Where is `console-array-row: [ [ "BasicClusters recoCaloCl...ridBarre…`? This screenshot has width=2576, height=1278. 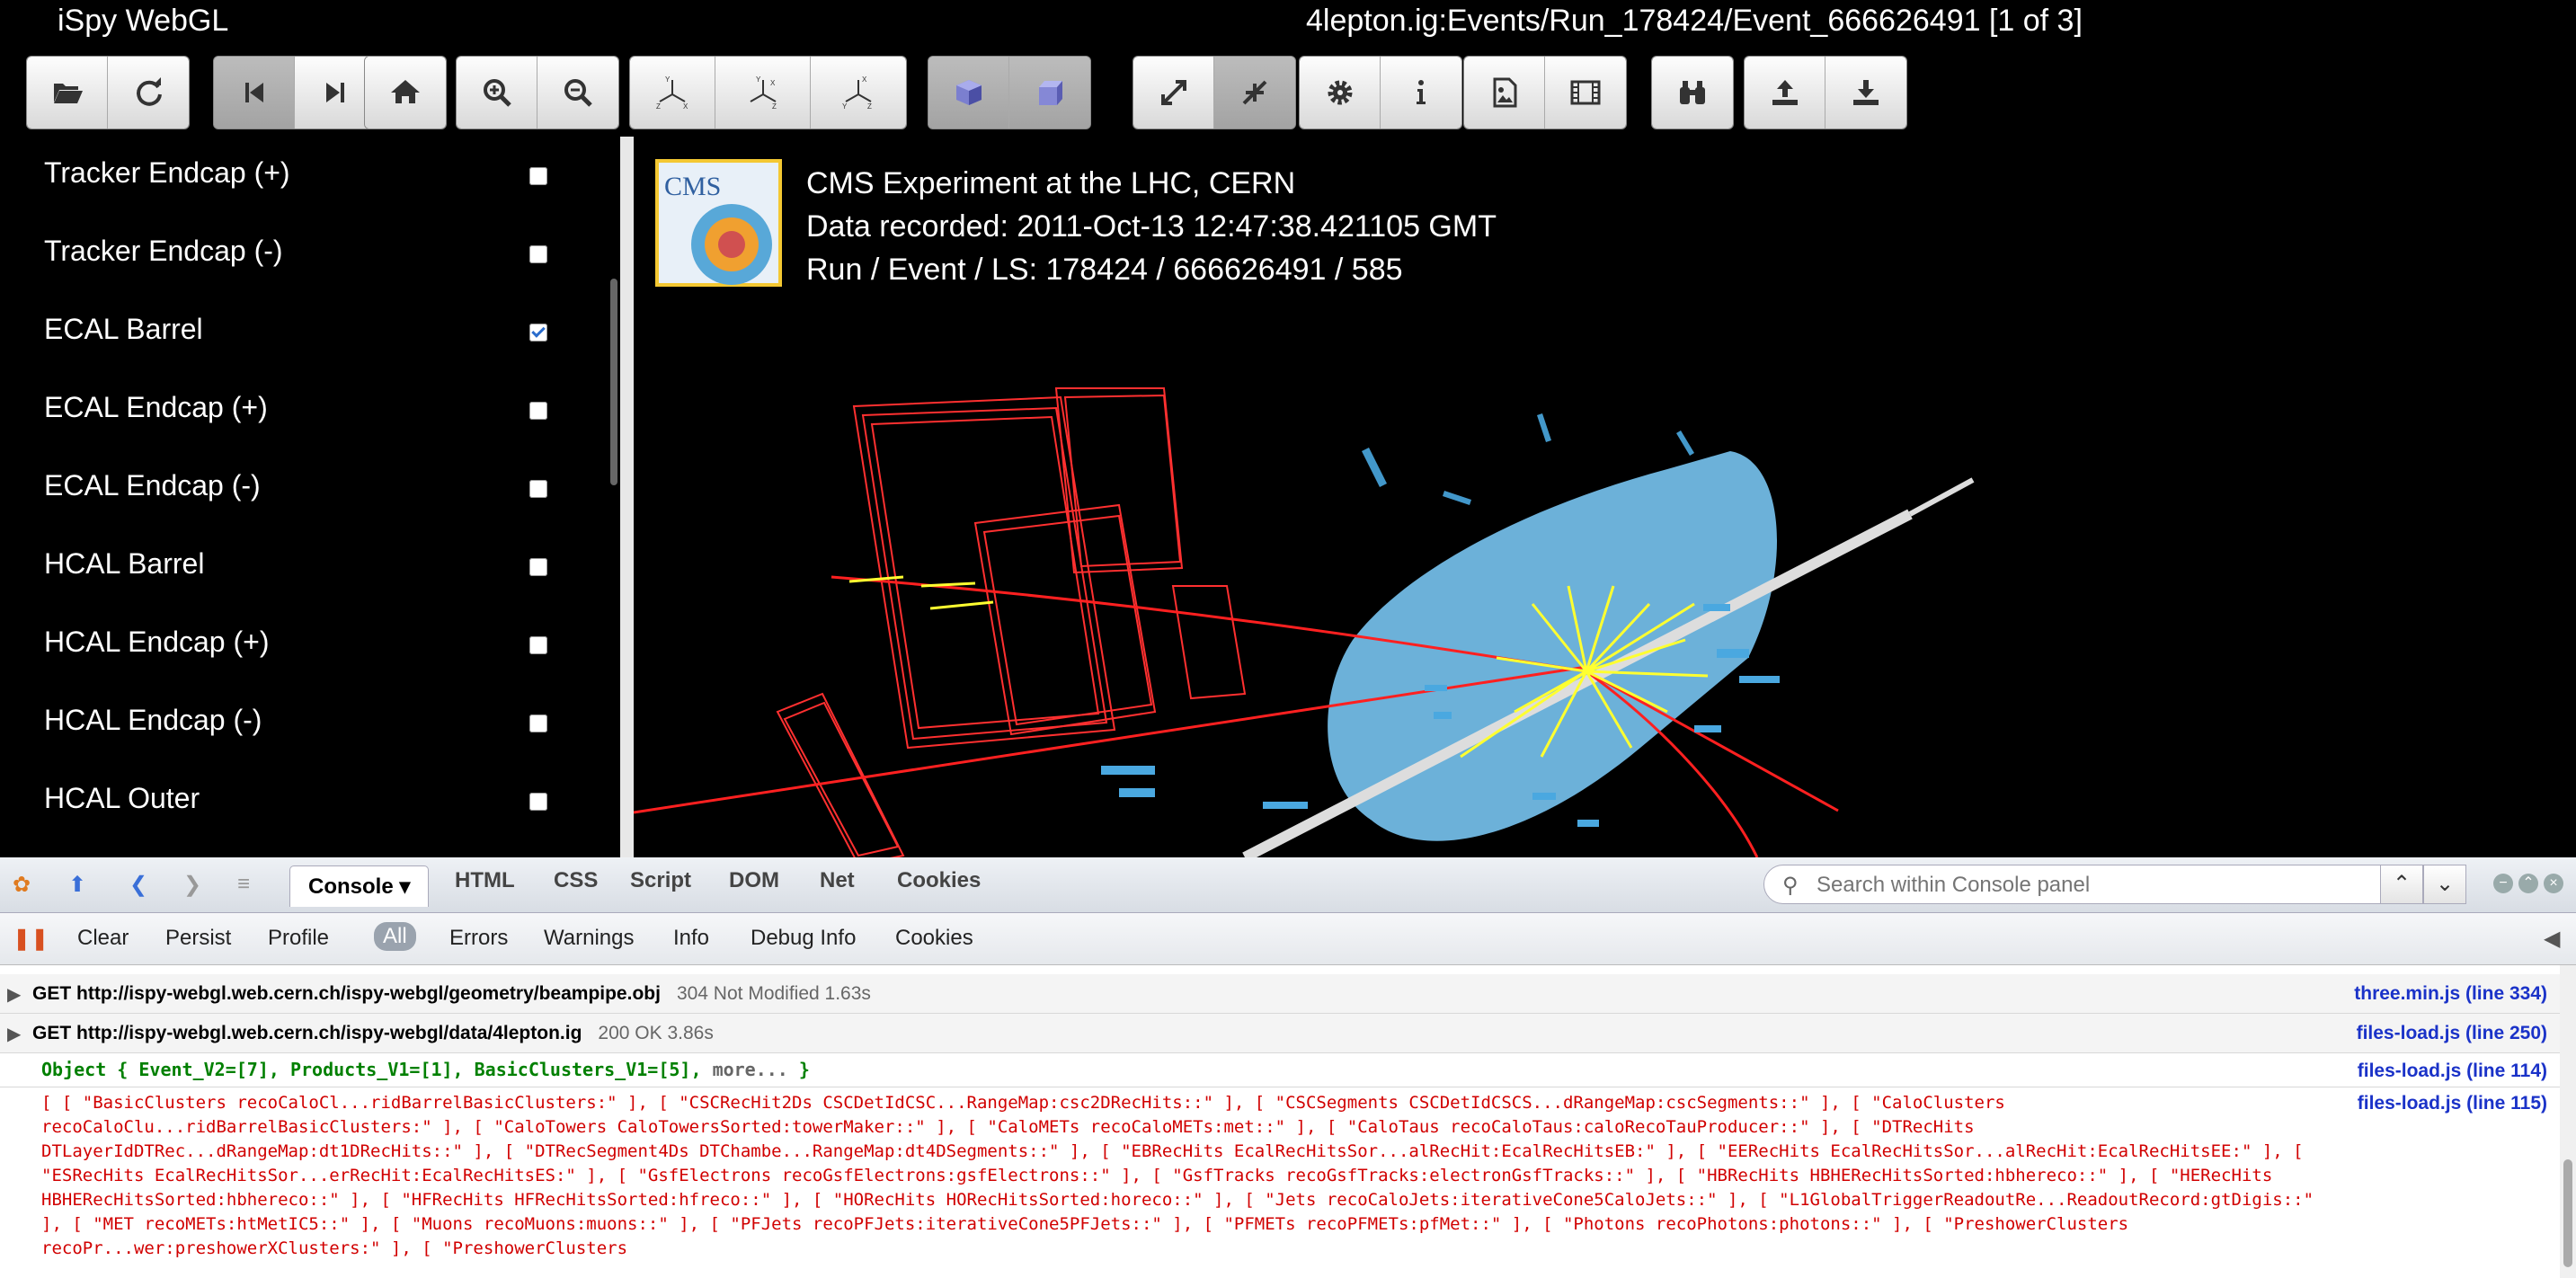 console-array-row: [ [ "BasicClusters recoCaloCl...ridBarre… is located at coordinates (1288, 1182).